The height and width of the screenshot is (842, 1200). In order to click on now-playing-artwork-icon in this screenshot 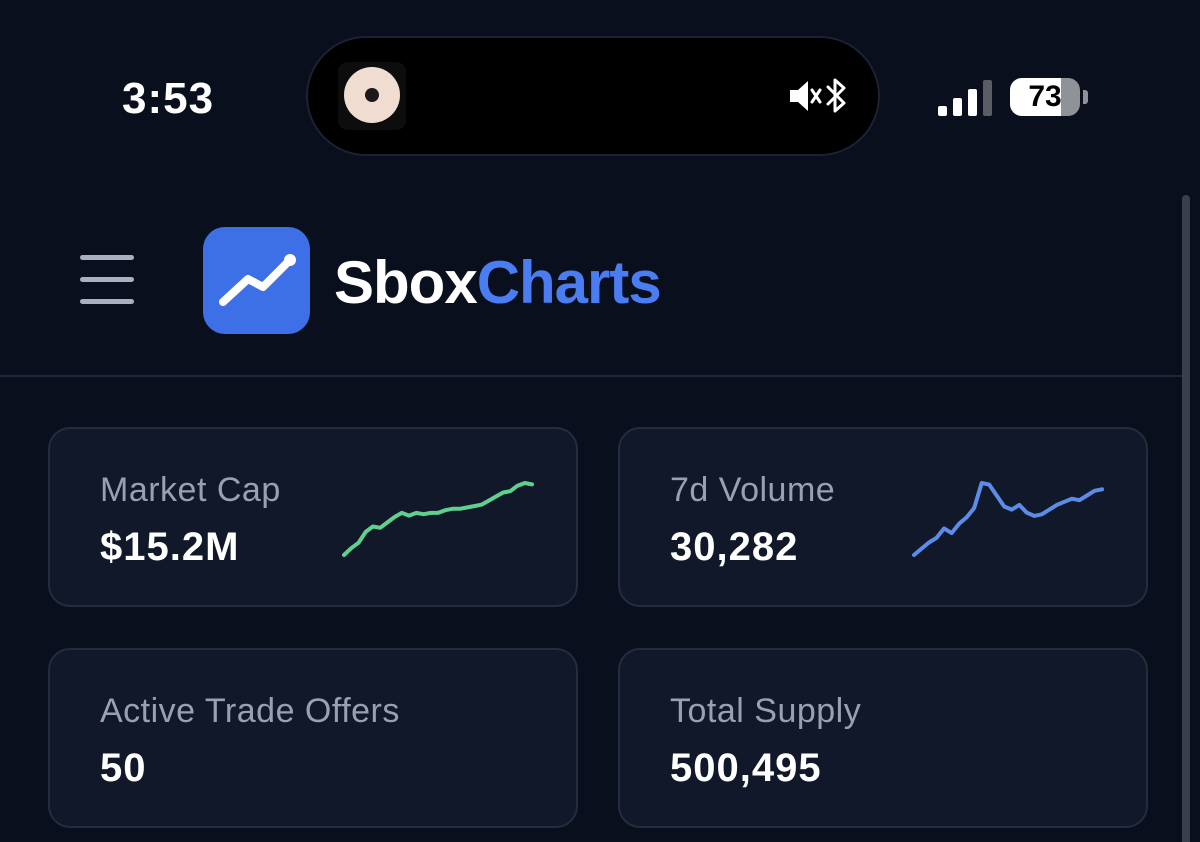, I will do `click(372, 96)`.